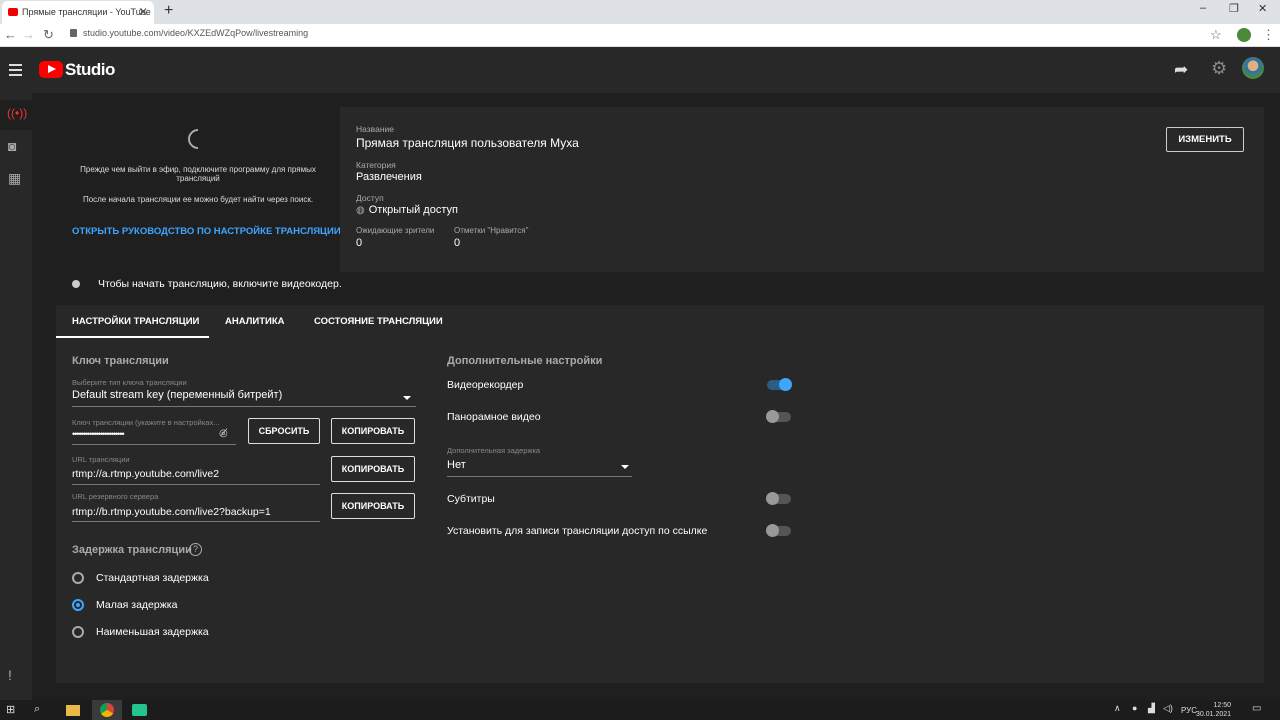 The width and height of the screenshot is (1280, 720). Describe the element at coordinates (132, 550) in the screenshot. I see `latency-heading: Задержка трансляции` at that location.